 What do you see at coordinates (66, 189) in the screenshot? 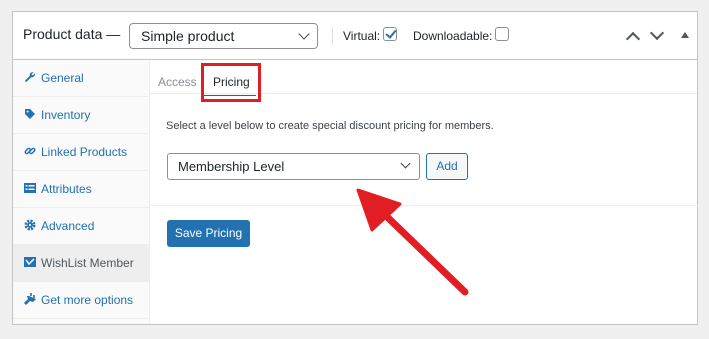
I see `sidebar-item-label: Attributes` at bounding box center [66, 189].